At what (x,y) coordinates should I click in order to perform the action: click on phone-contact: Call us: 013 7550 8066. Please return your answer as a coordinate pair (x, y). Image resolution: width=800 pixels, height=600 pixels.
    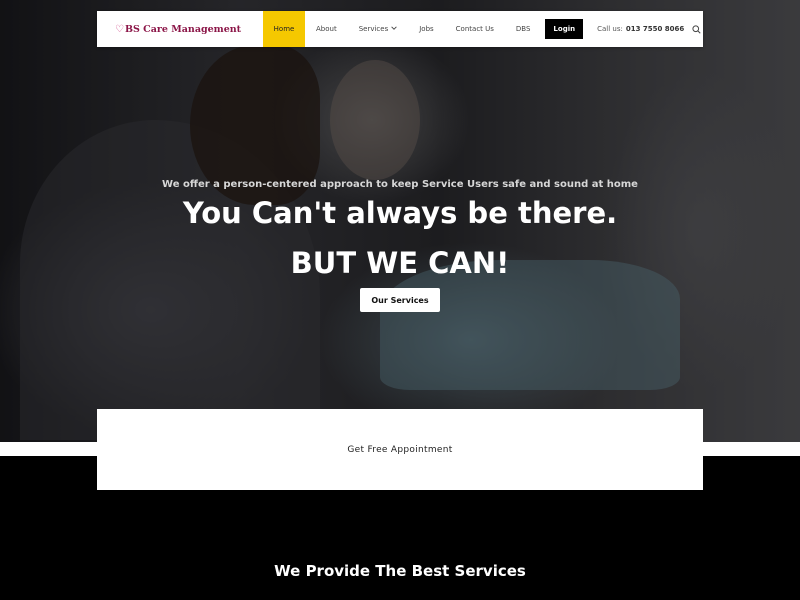
    Looking at the image, I should click on (640, 29).